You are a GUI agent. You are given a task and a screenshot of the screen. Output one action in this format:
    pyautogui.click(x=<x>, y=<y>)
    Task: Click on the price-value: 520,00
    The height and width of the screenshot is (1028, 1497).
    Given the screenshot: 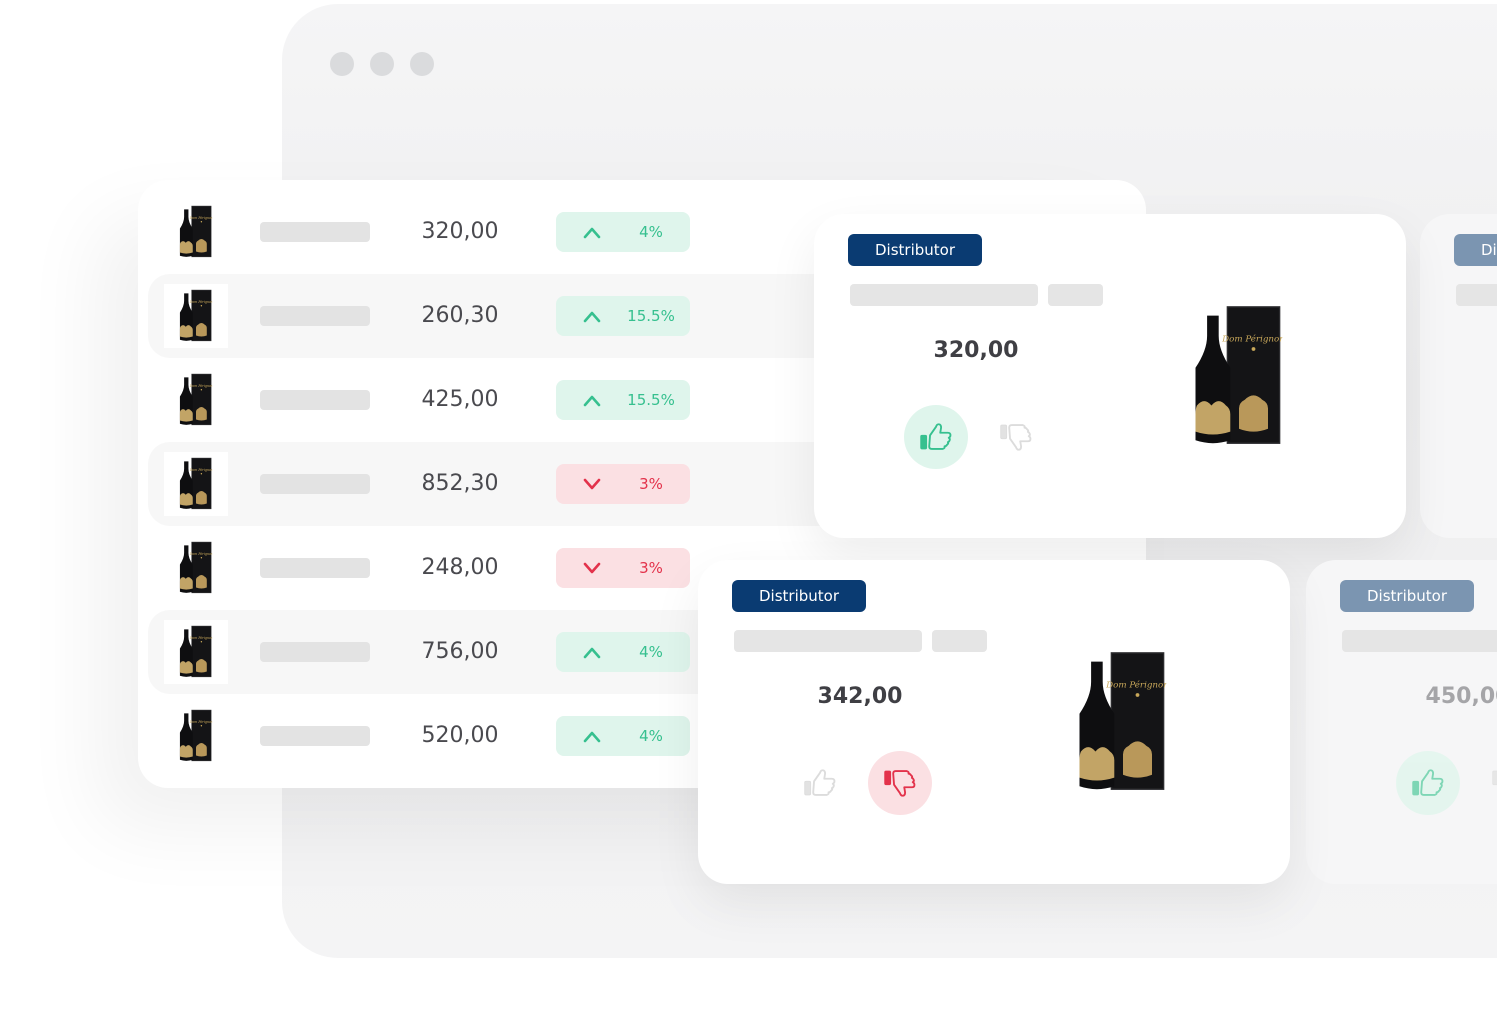 What is the action you would take?
    pyautogui.click(x=460, y=735)
    